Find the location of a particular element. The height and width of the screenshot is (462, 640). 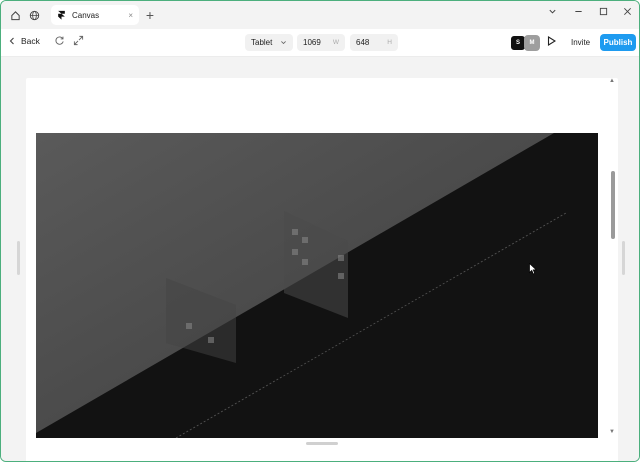

publish-button: Publish is located at coordinates (618, 42).